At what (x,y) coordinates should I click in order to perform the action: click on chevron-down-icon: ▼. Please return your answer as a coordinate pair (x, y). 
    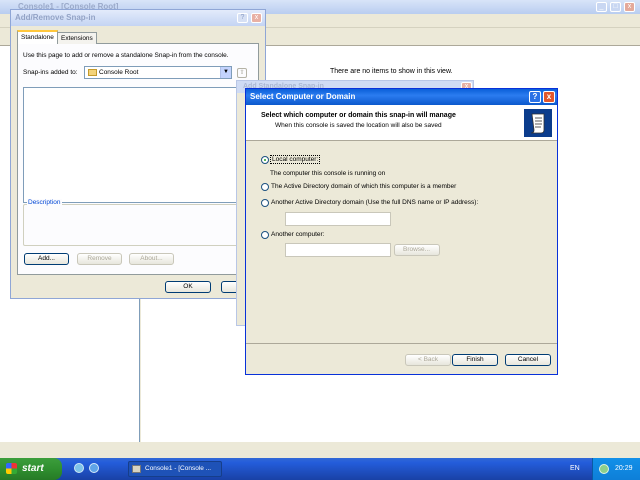
    Looking at the image, I should click on (225, 72).